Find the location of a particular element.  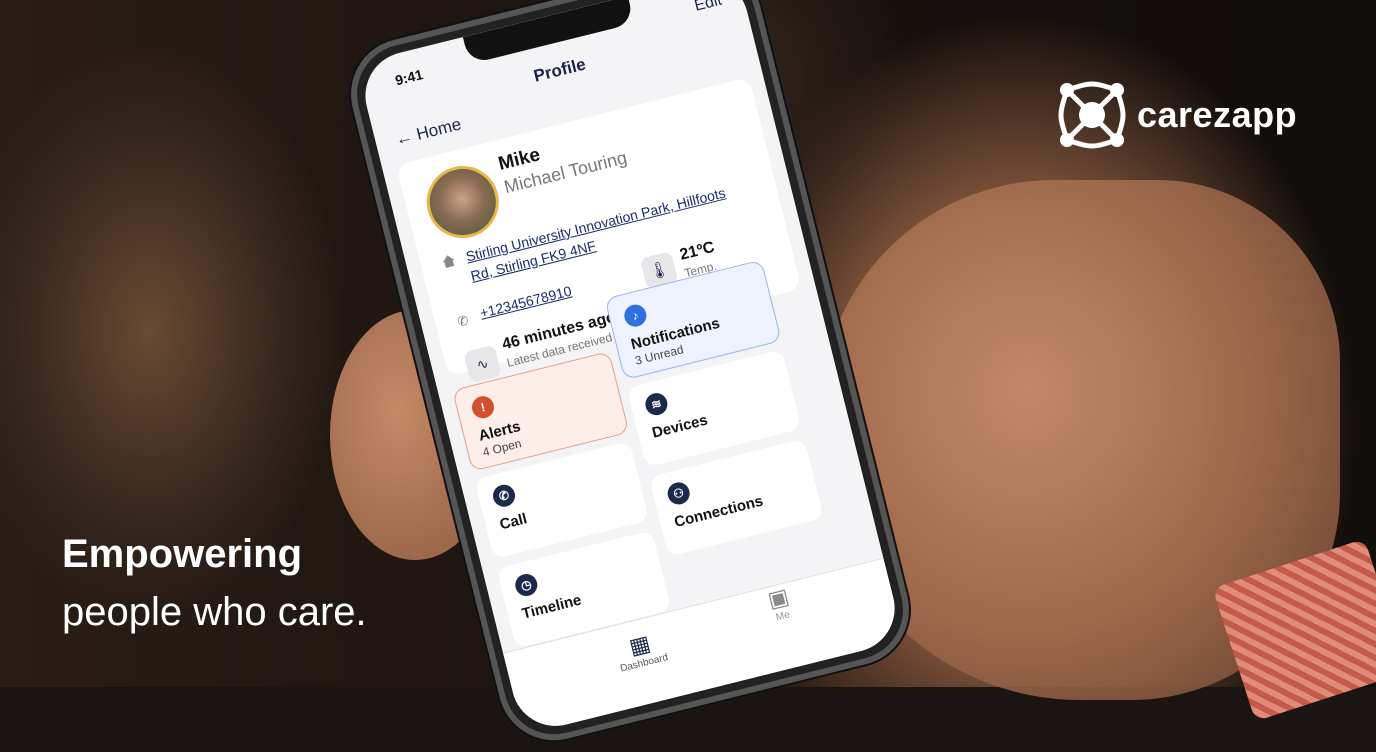

tab-me: ▣ Me is located at coordinates (779, 603).